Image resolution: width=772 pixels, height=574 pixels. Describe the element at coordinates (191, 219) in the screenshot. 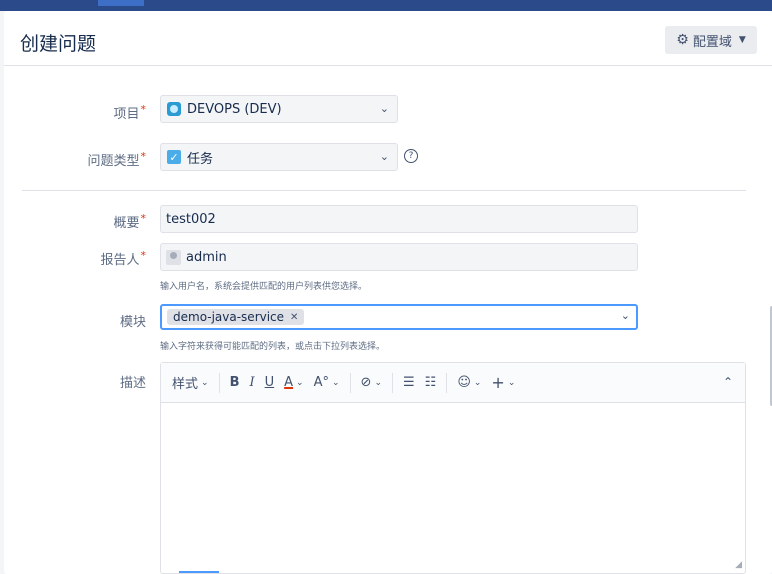

I see `summary-value: test002` at that location.